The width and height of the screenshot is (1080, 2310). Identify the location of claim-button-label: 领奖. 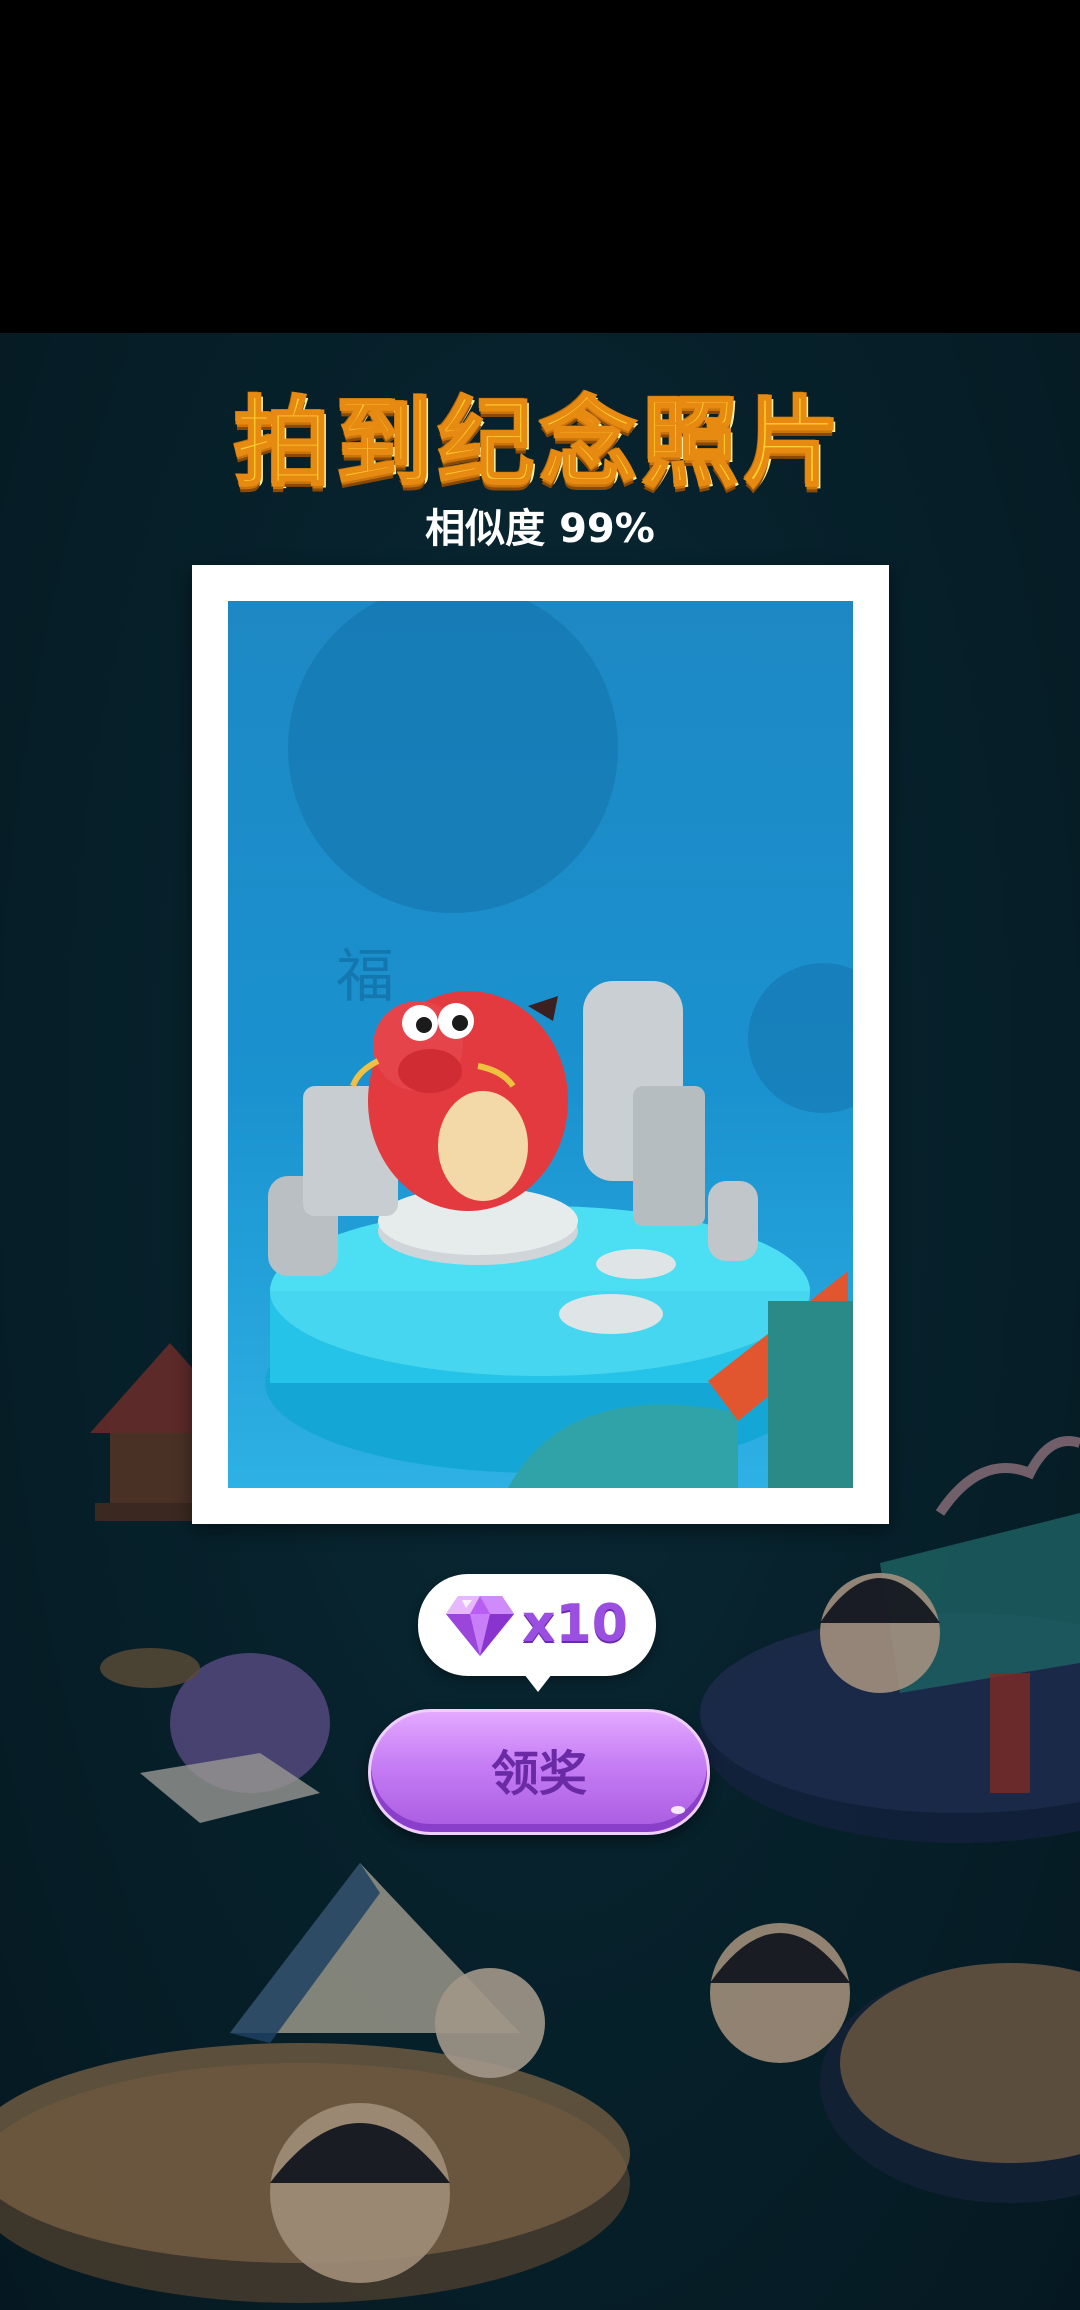
(538, 1774).